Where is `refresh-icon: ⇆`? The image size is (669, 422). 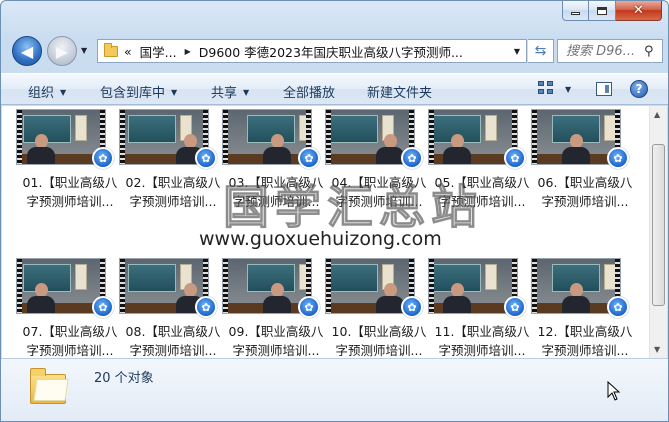 refresh-icon: ⇆ is located at coordinates (540, 51).